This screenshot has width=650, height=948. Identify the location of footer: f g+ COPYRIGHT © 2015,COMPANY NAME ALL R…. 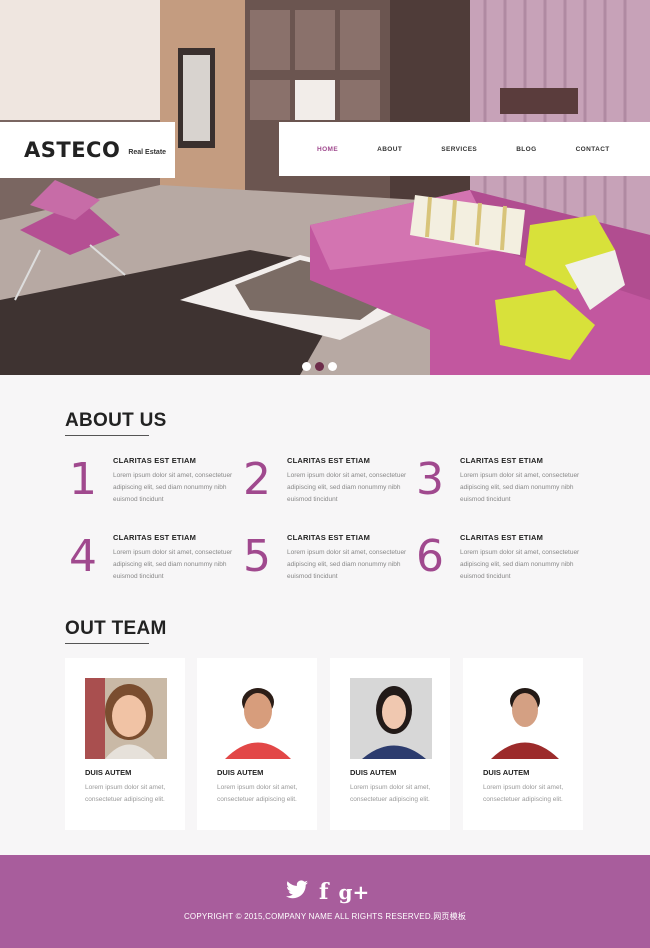
(325, 901).